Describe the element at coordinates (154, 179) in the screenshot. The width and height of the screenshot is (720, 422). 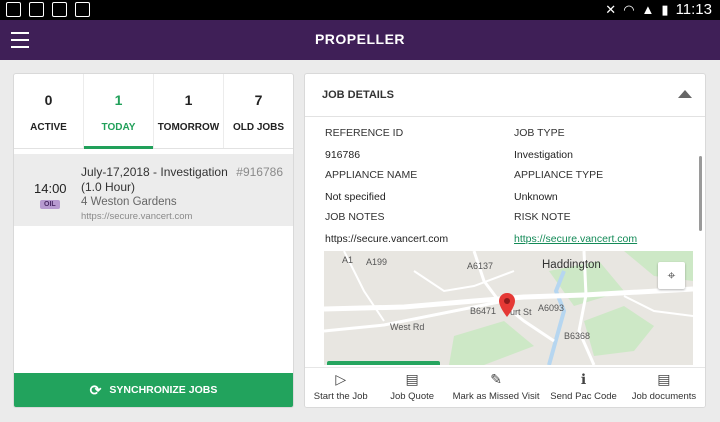
I see `job-title: July-17,2018 - Investigation (1.0 Hour)` at that location.